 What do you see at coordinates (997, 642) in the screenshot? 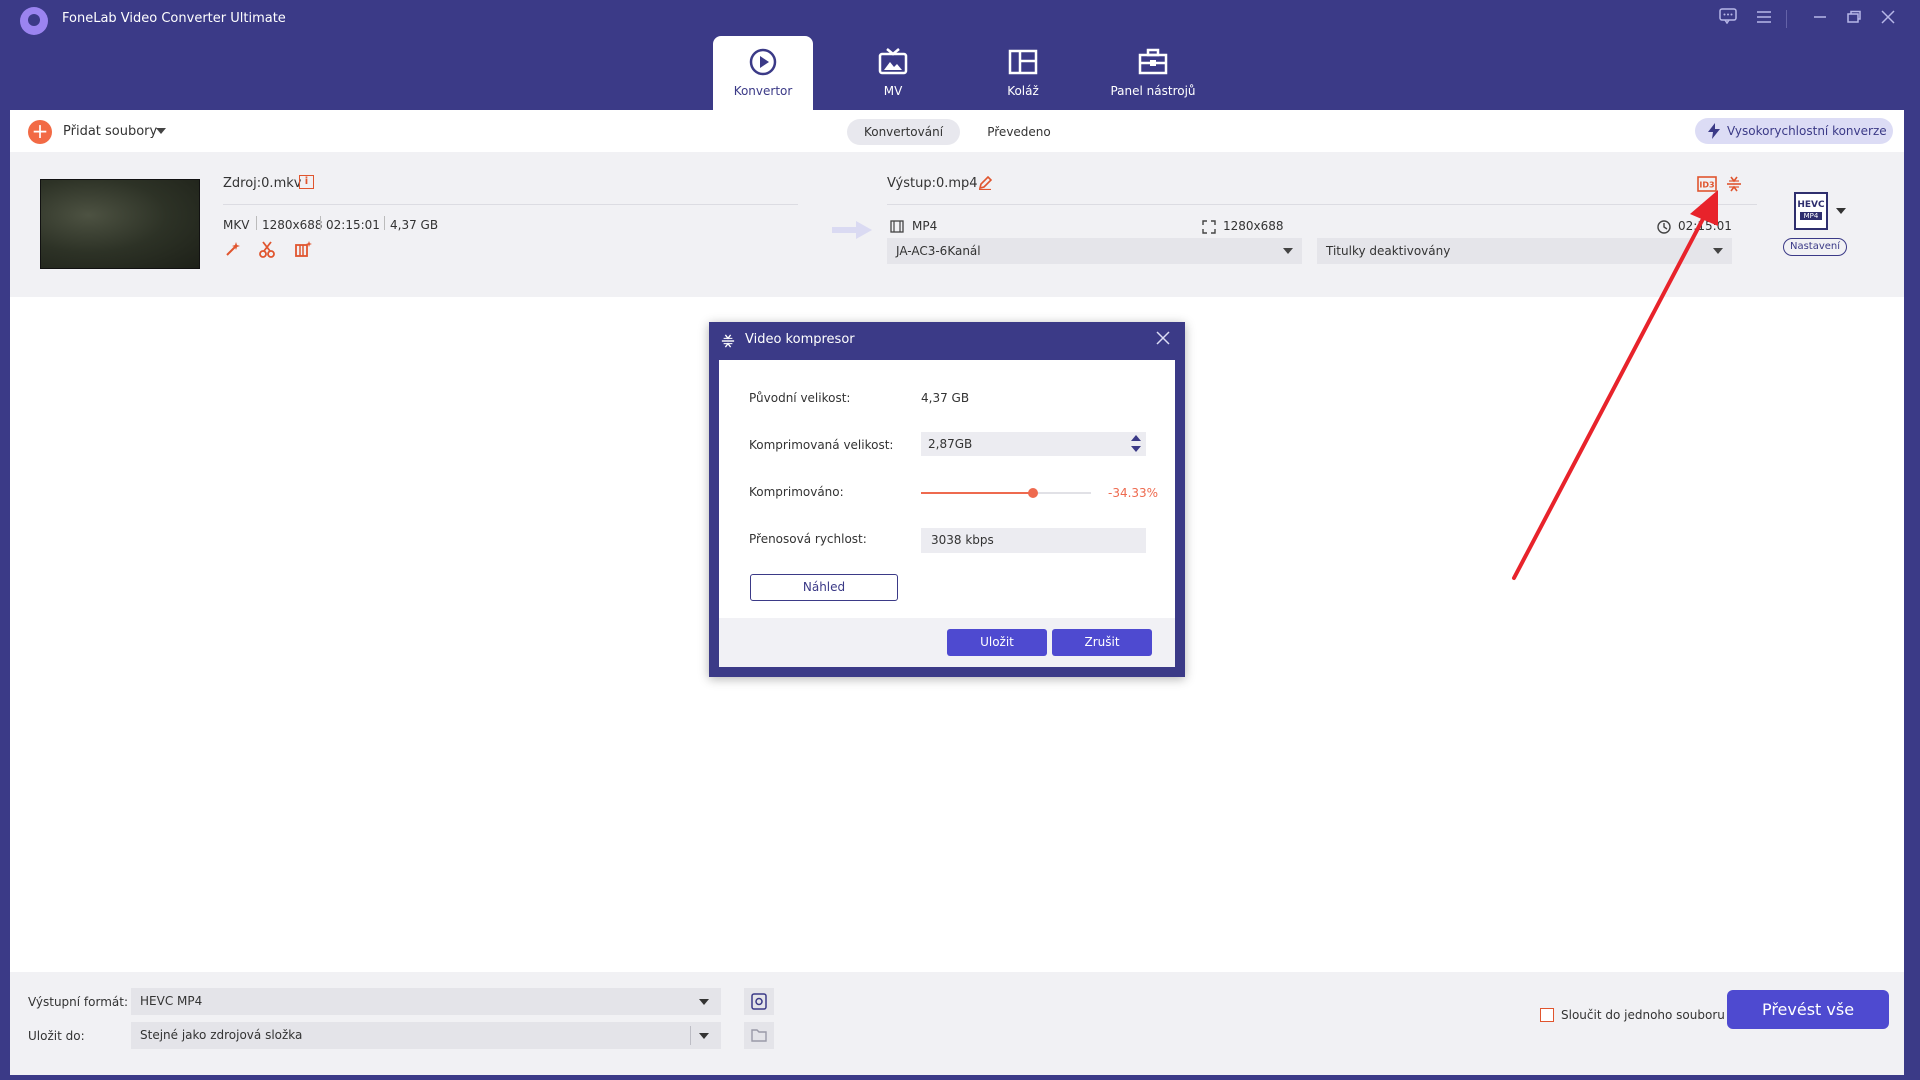
I see `save-button: Uložit` at bounding box center [997, 642].